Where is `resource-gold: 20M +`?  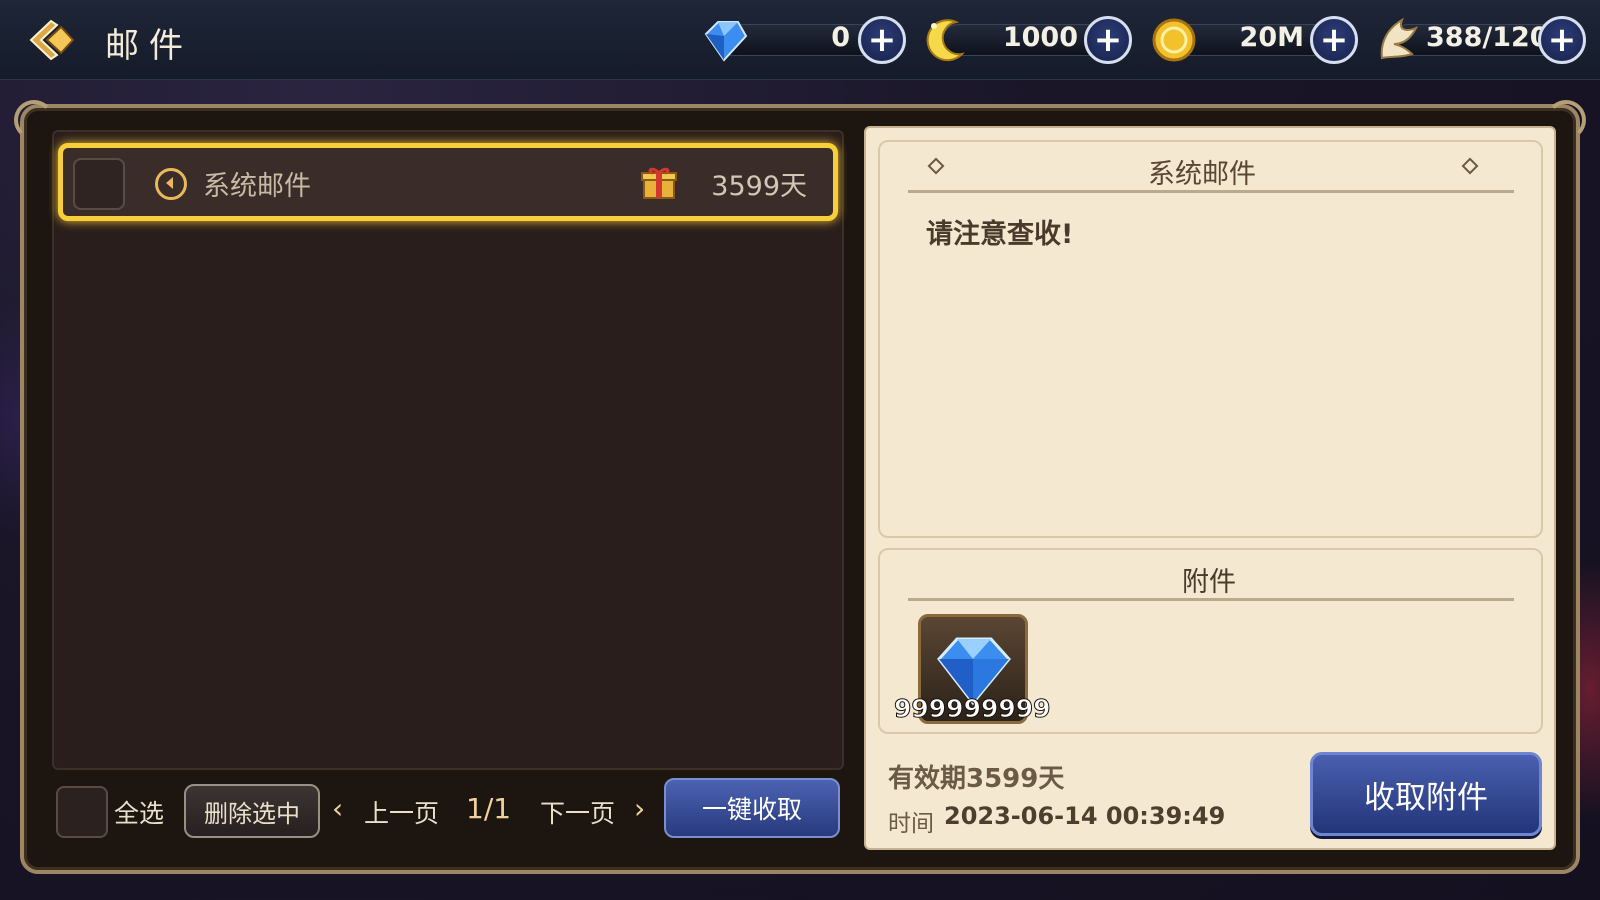 resource-gold: 20M + is located at coordinates (1254, 40).